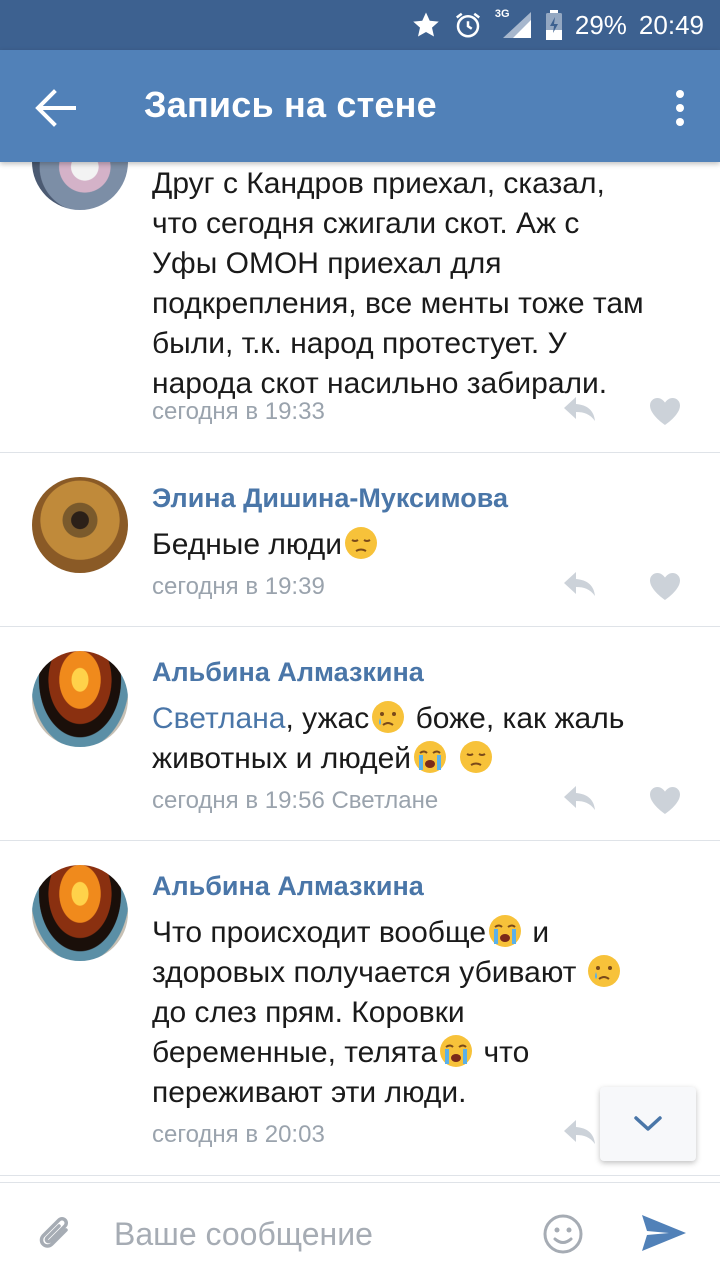  What do you see at coordinates (384, 800) in the screenshot?
I see `reply-to-link: Светлане` at bounding box center [384, 800].